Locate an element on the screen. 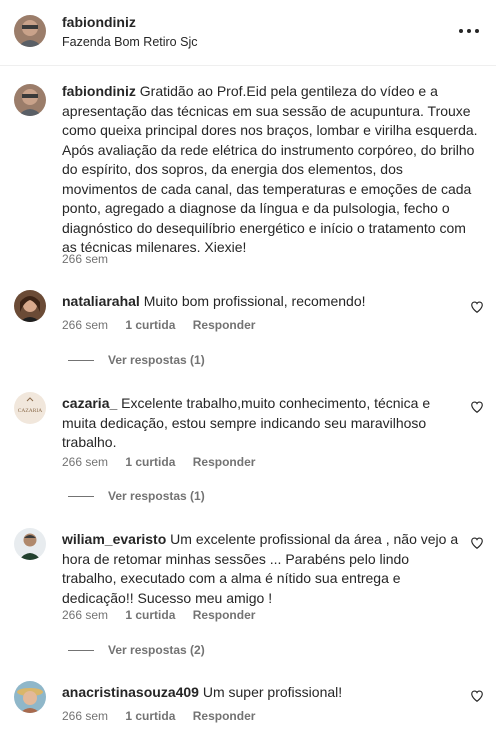 The width and height of the screenshot is (496, 732). avatar-logo-text: CAZARIA is located at coordinates (30, 411).